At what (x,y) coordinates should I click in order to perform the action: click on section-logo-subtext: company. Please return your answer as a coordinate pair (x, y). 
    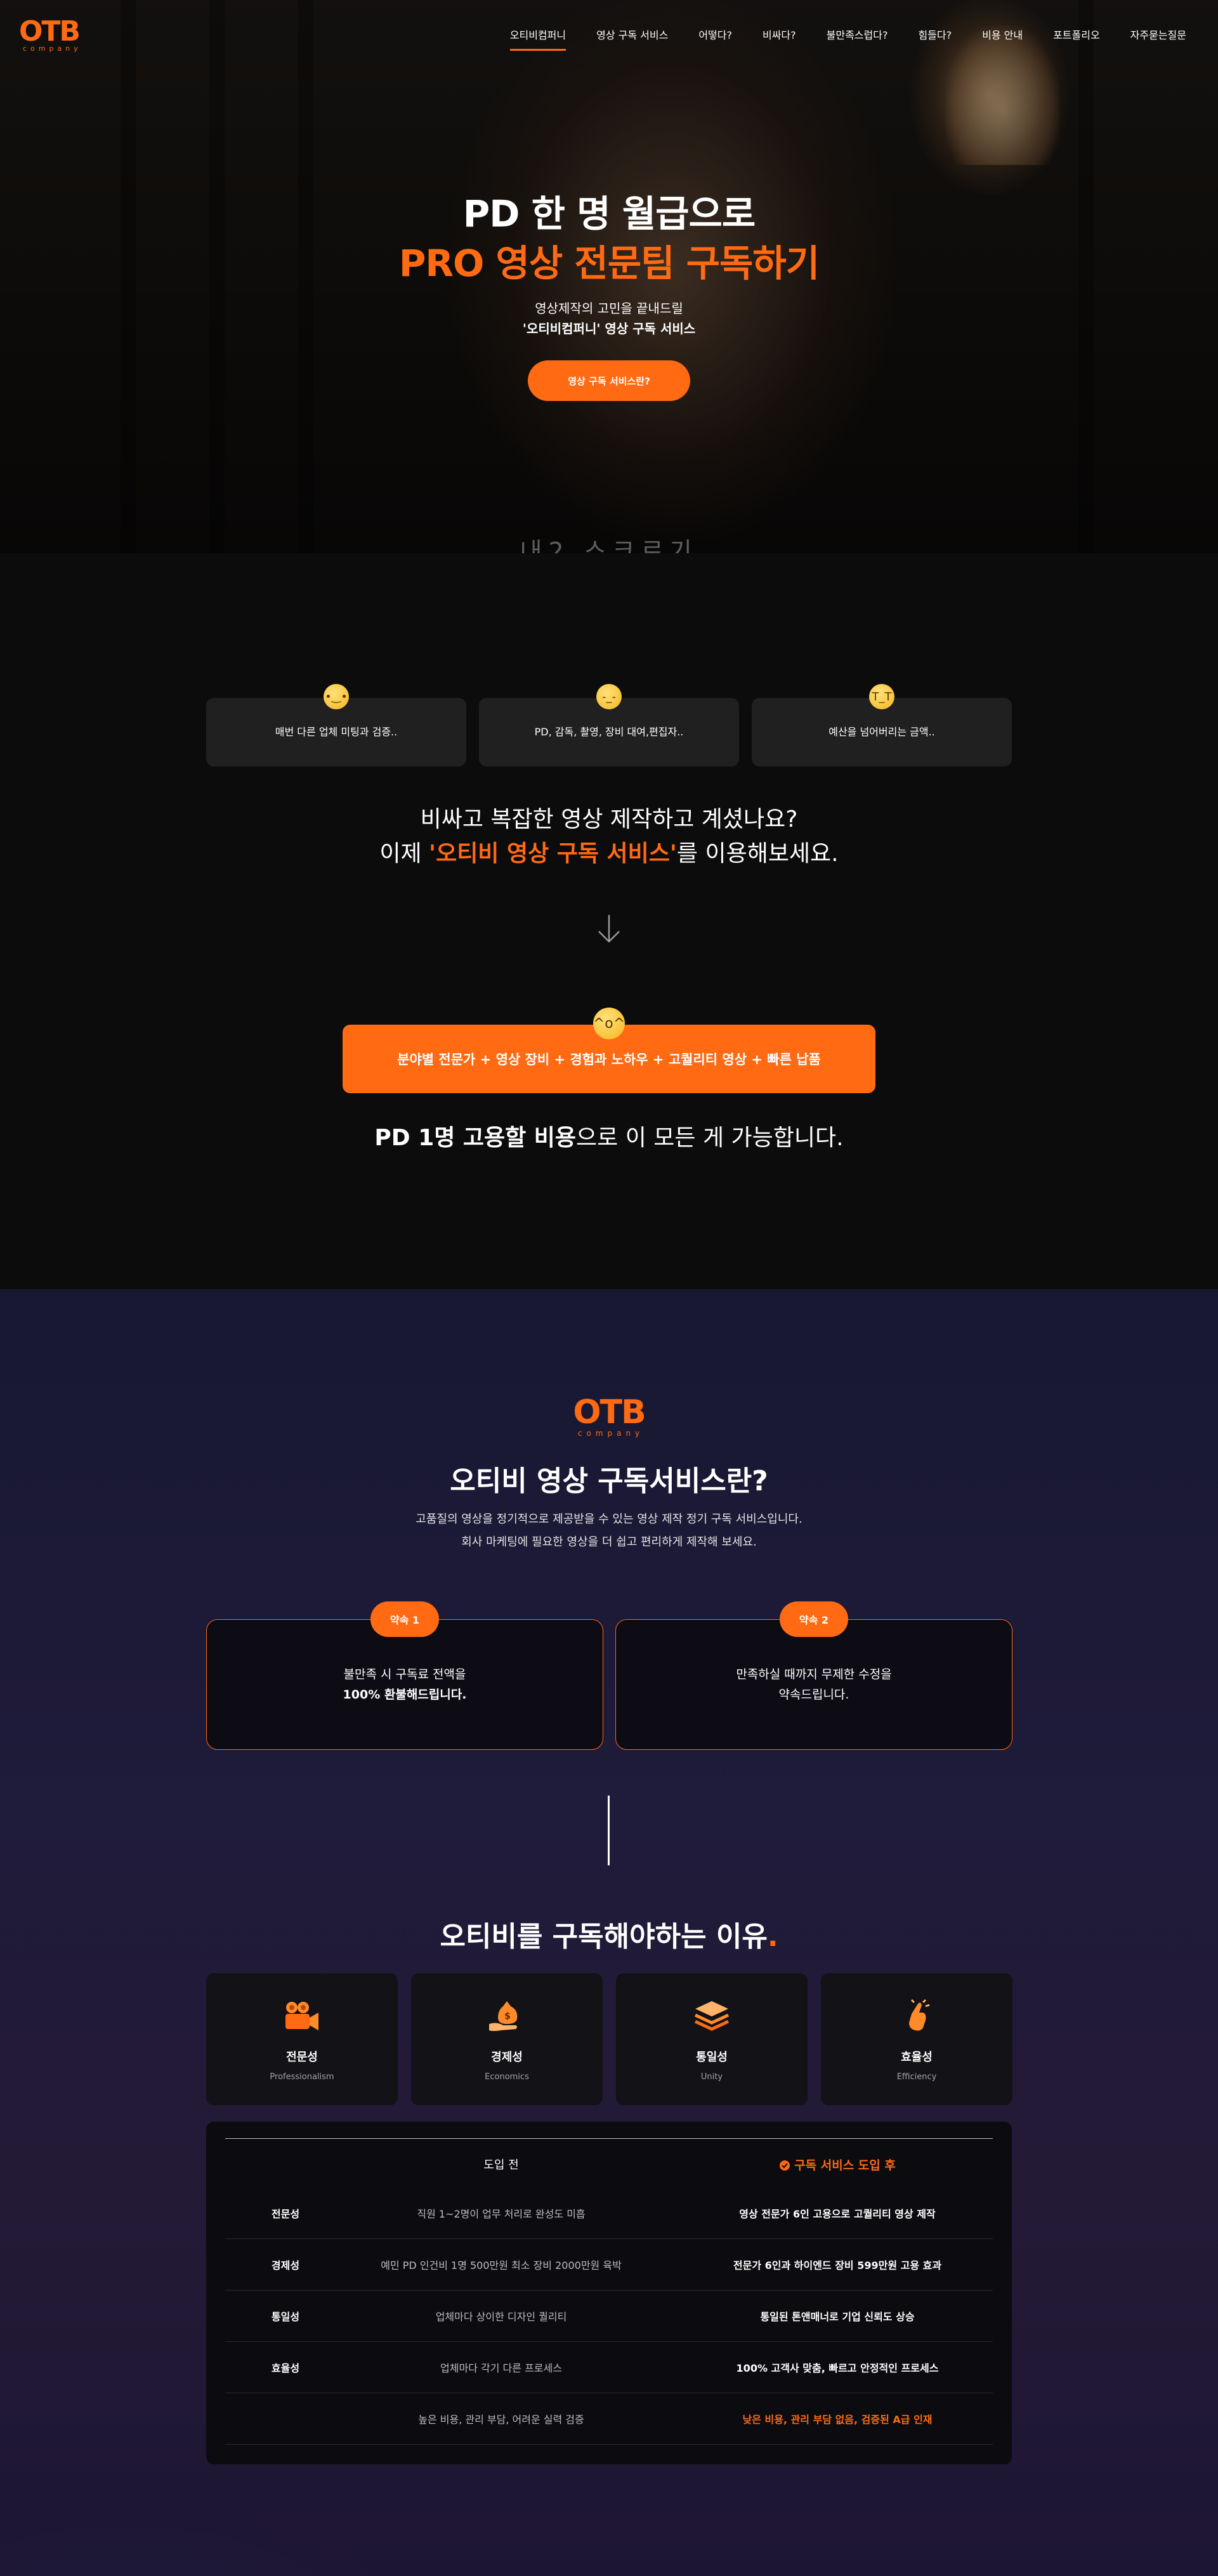
    Looking at the image, I should click on (611, 1433).